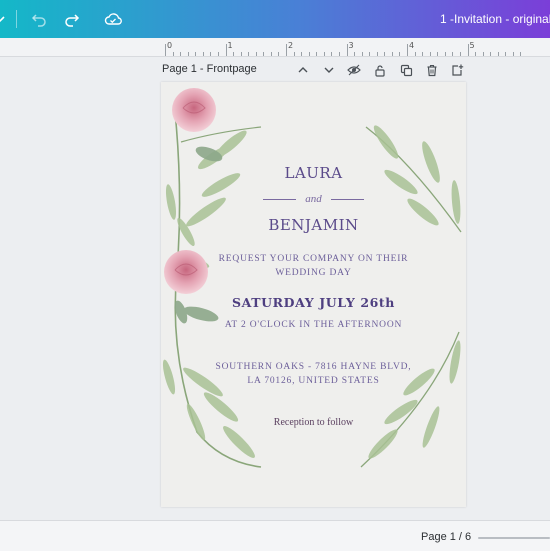 The image size is (550, 551). I want to click on ruler-label: 2, so click(291, 45).